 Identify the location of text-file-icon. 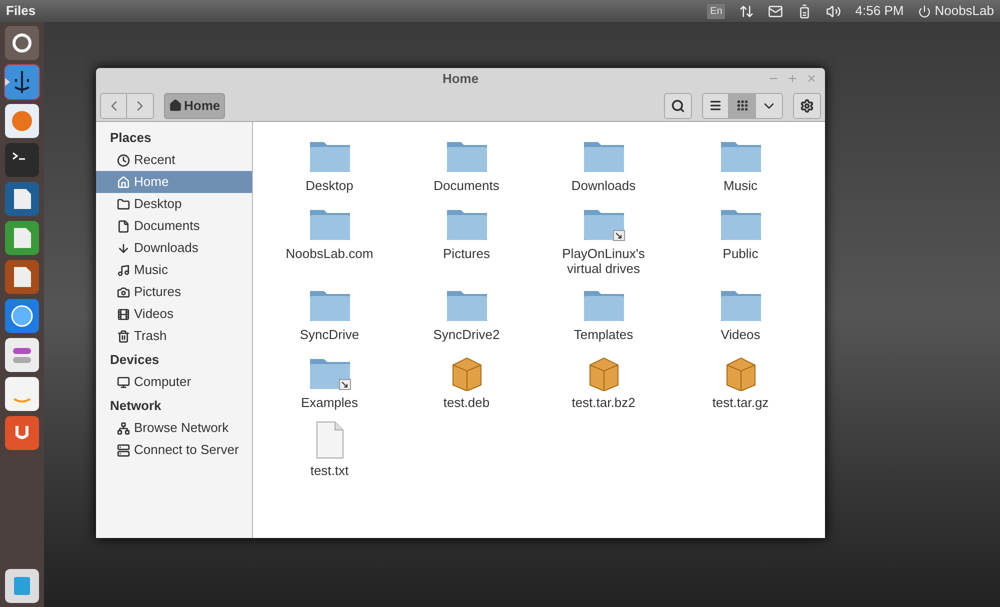
(329, 440).